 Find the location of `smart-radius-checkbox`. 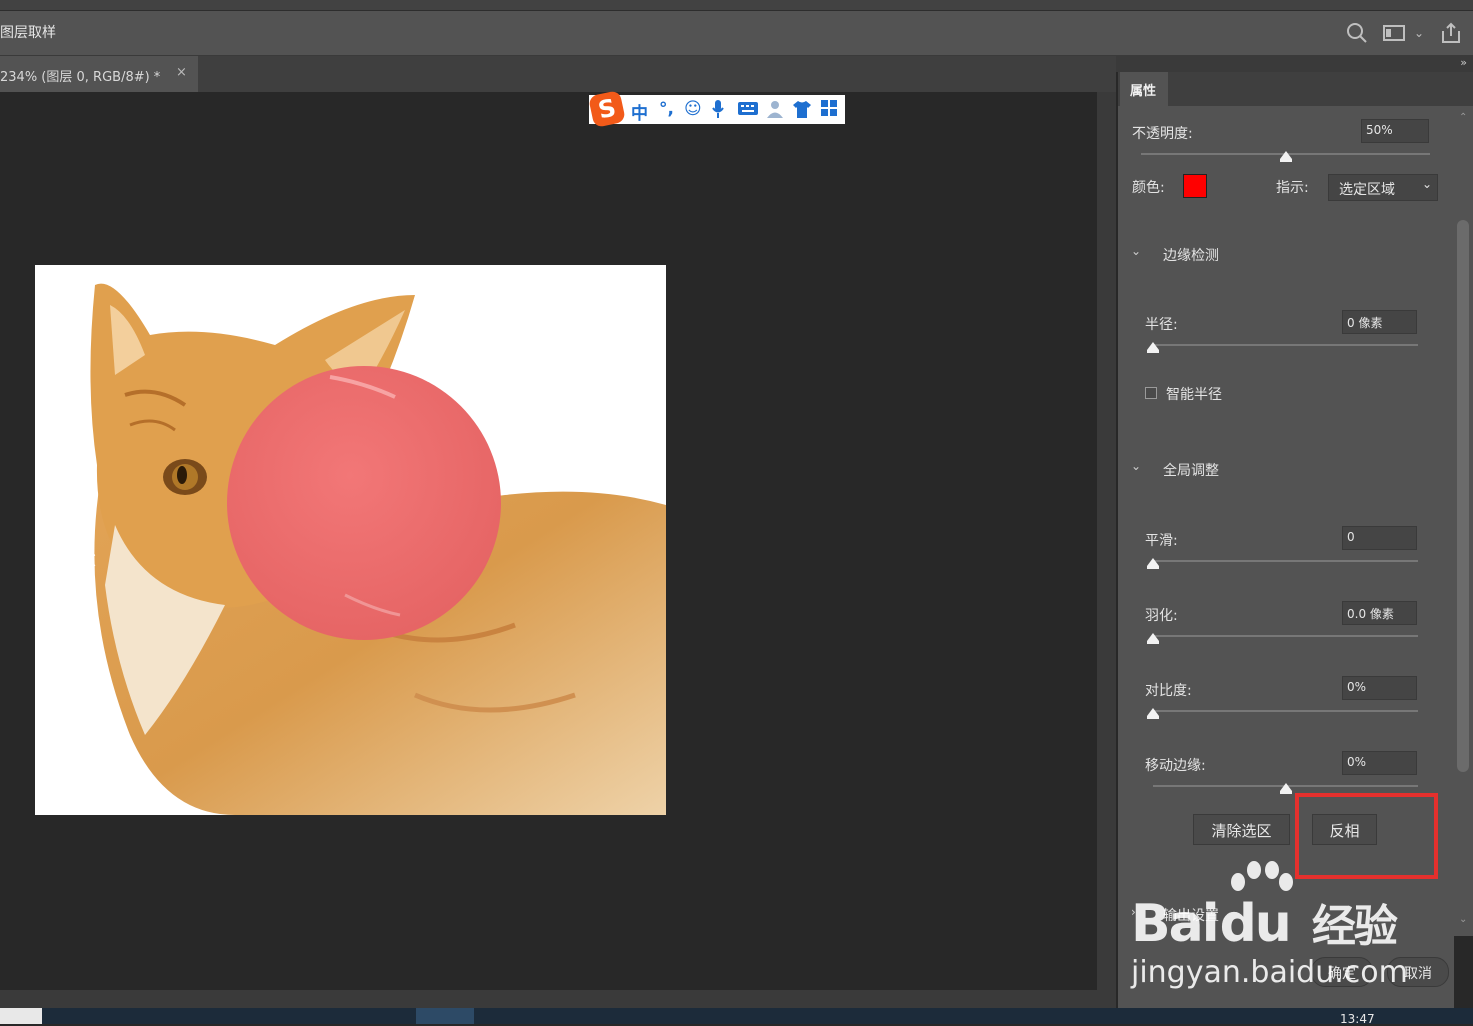

smart-radius-checkbox is located at coordinates (1151, 393).